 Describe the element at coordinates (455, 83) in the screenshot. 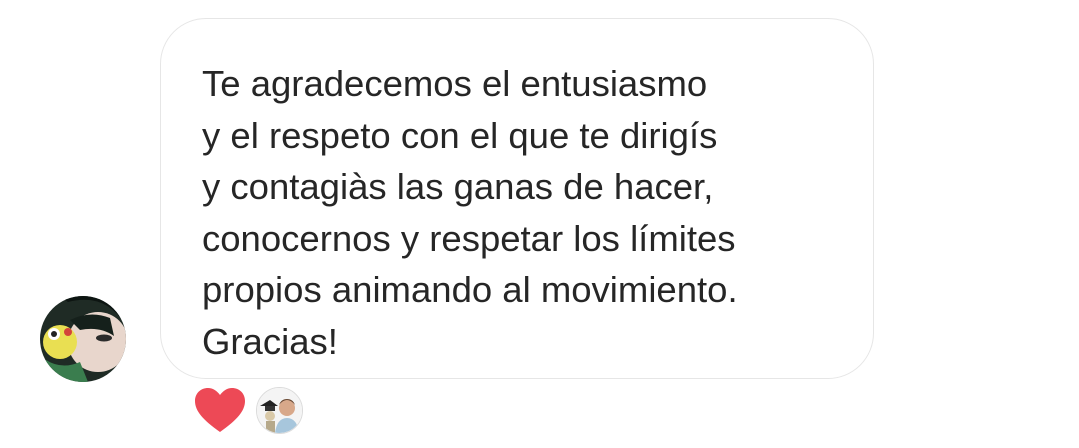

I see `message-line: Te agradecemos el entusiasmo` at that location.